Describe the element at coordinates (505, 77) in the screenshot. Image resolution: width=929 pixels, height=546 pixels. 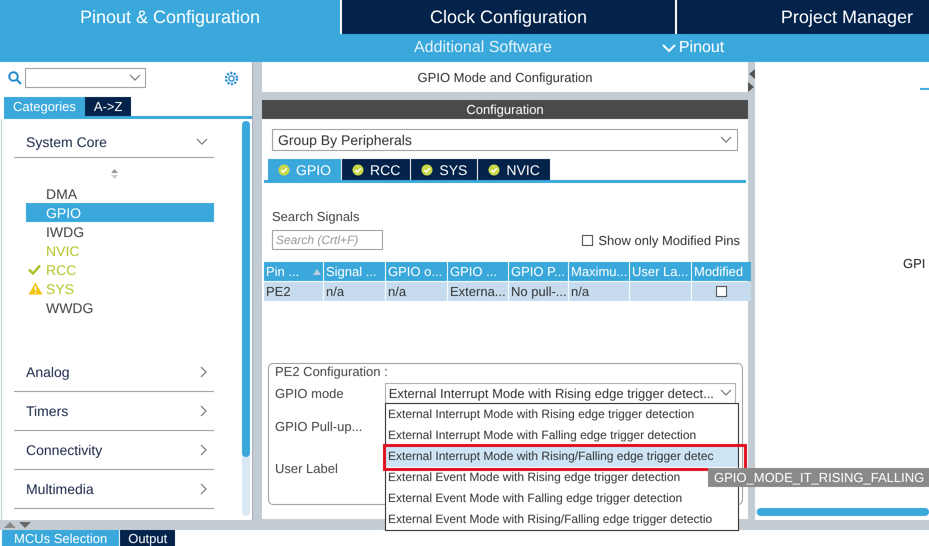
I see `panel-title: GPIO Mode and Configuration` at that location.